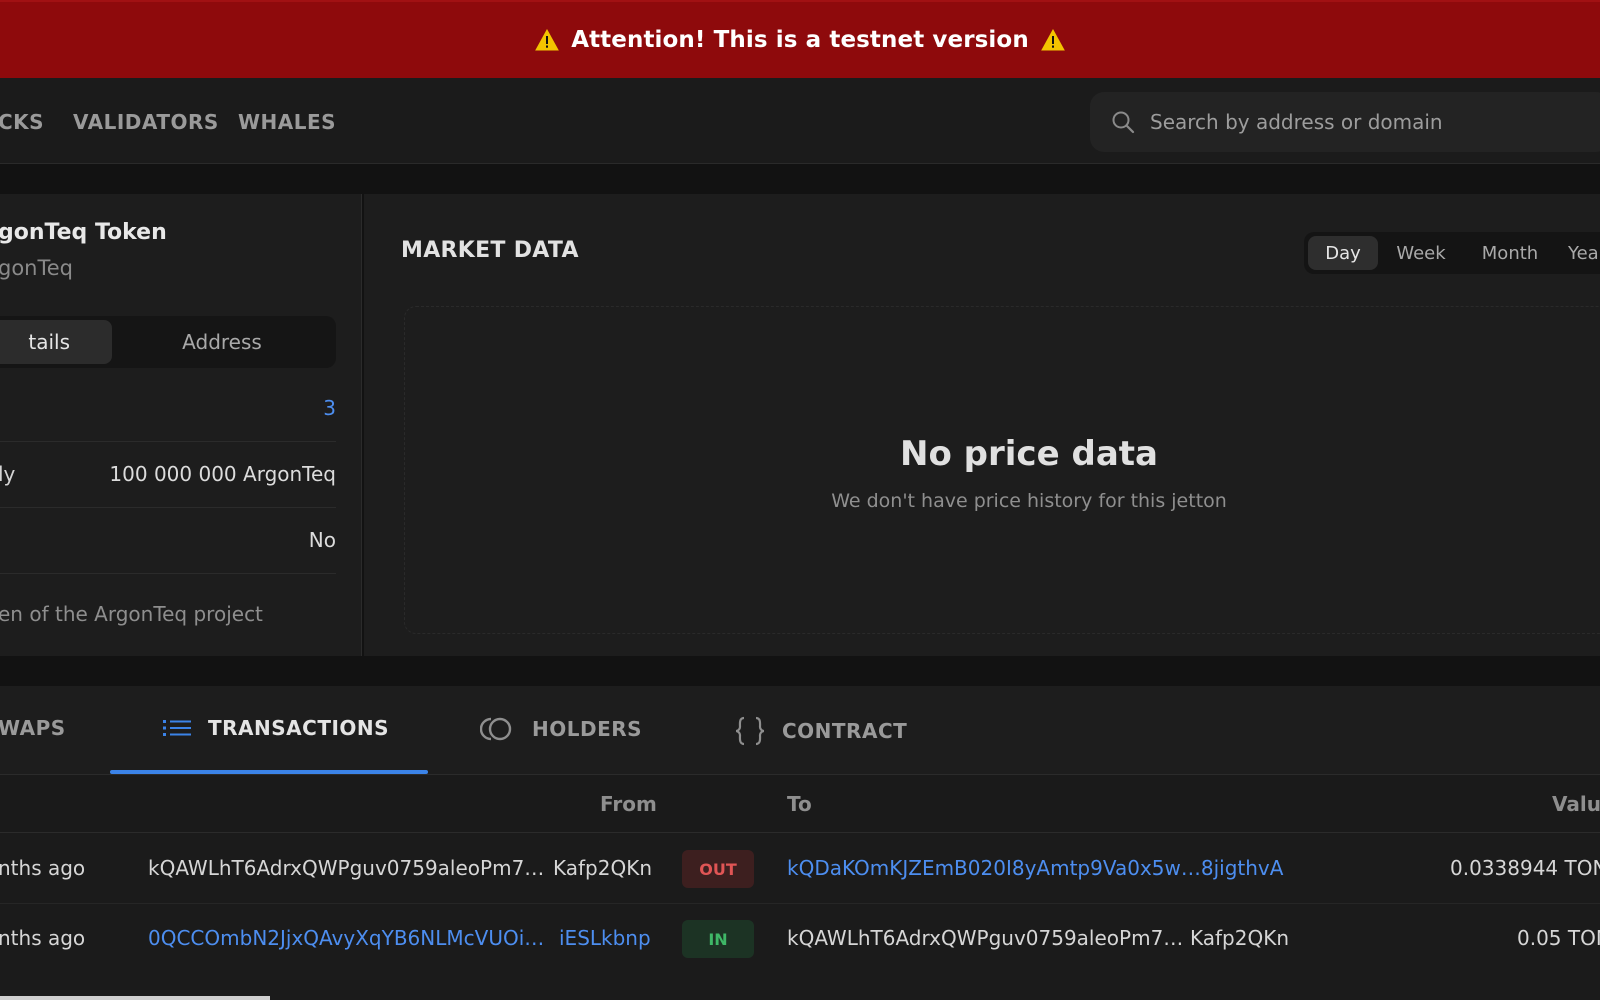 The image size is (1600, 1000). What do you see at coordinates (56, 342) in the screenshot?
I see `tab-details: tails` at bounding box center [56, 342].